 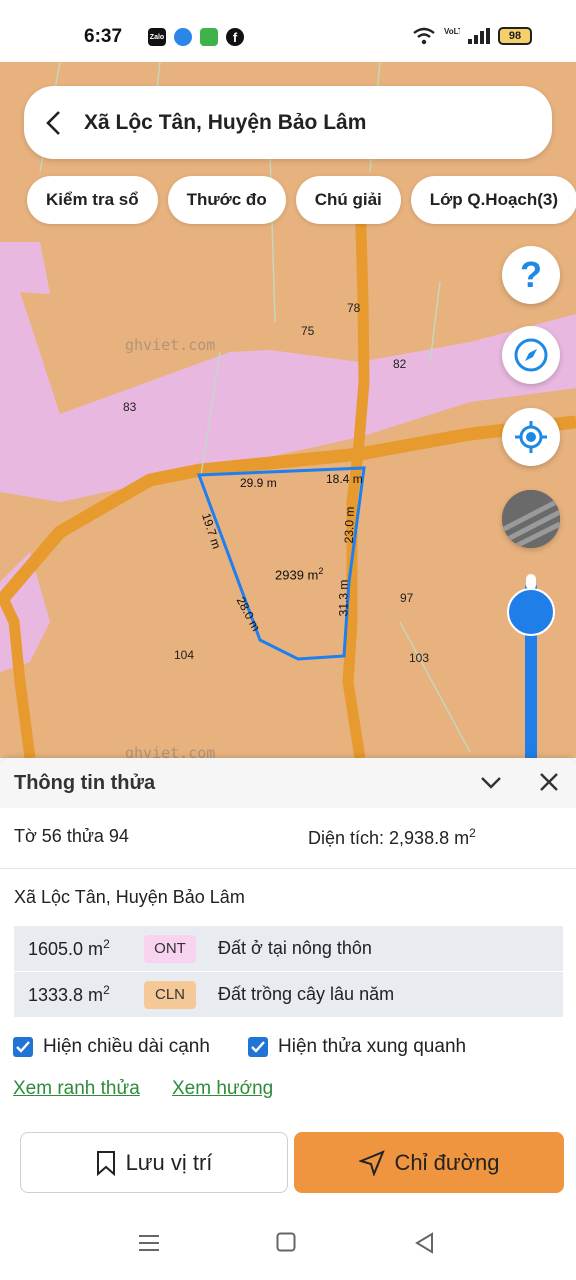 I want to click on sheet-header: Thông tin thửa, so click(x=288, y=783).